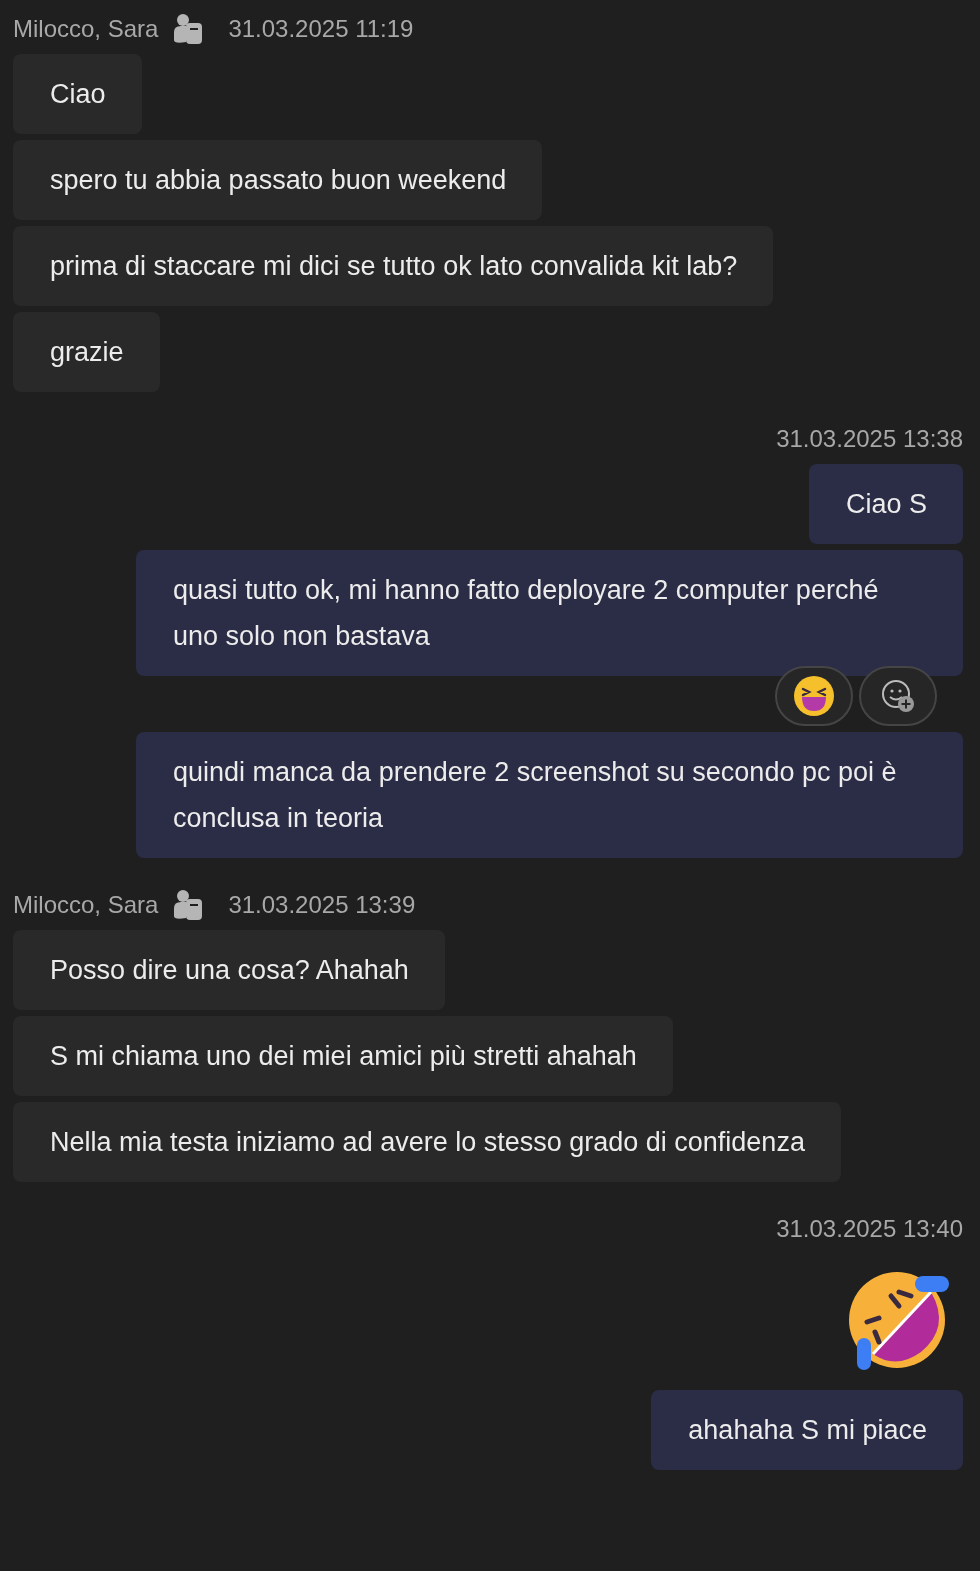 Image resolution: width=980 pixels, height=1571 pixels. Describe the element at coordinates (322, 905) in the screenshot. I see `message-time: 31.03.2025 13:39` at that location.